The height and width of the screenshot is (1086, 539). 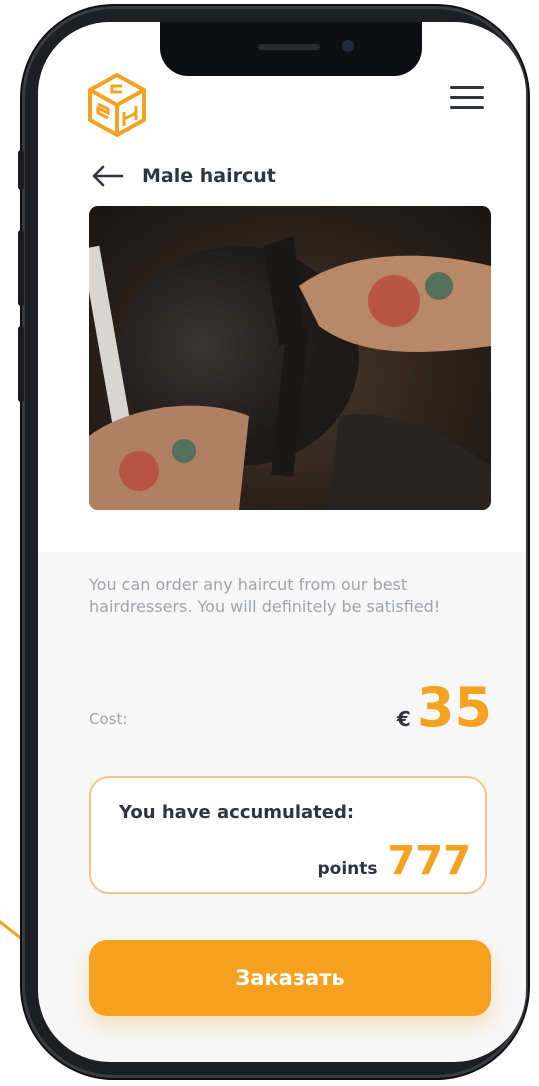 What do you see at coordinates (290, 978) in the screenshot?
I see `order-button: Заказать` at bounding box center [290, 978].